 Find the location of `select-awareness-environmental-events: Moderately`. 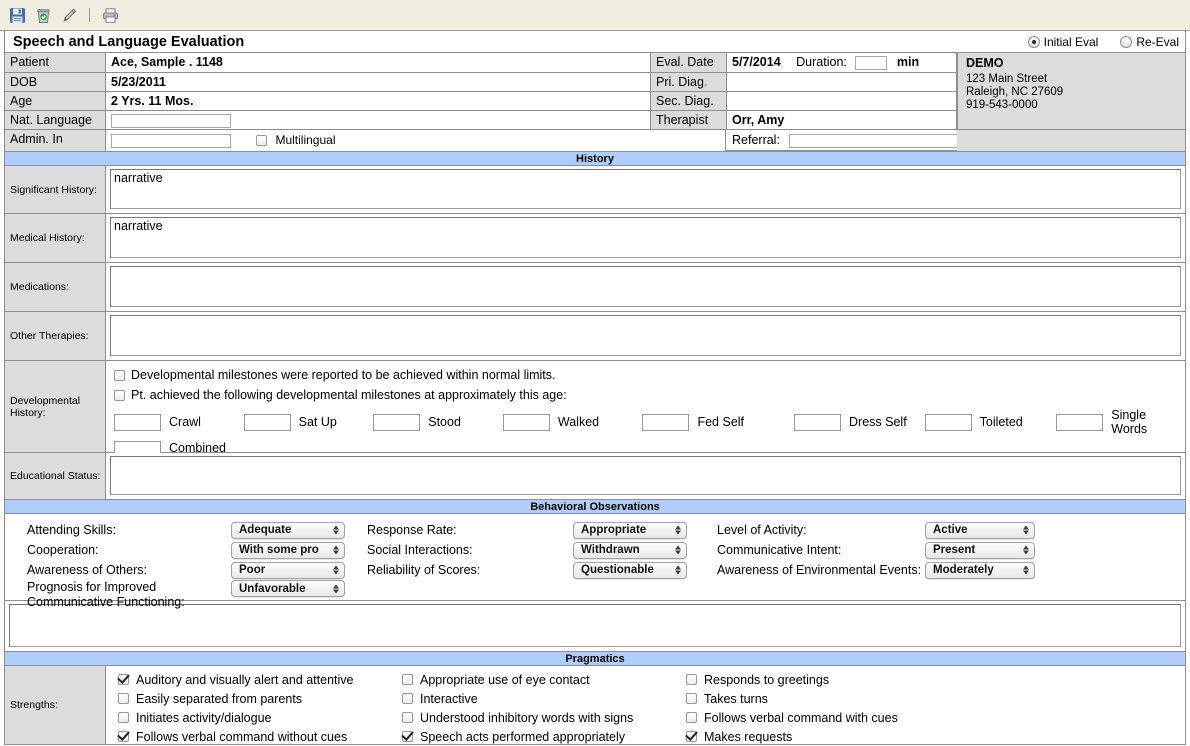

select-awareness-environmental-events: Moderately is located at coordinates (980, 570).